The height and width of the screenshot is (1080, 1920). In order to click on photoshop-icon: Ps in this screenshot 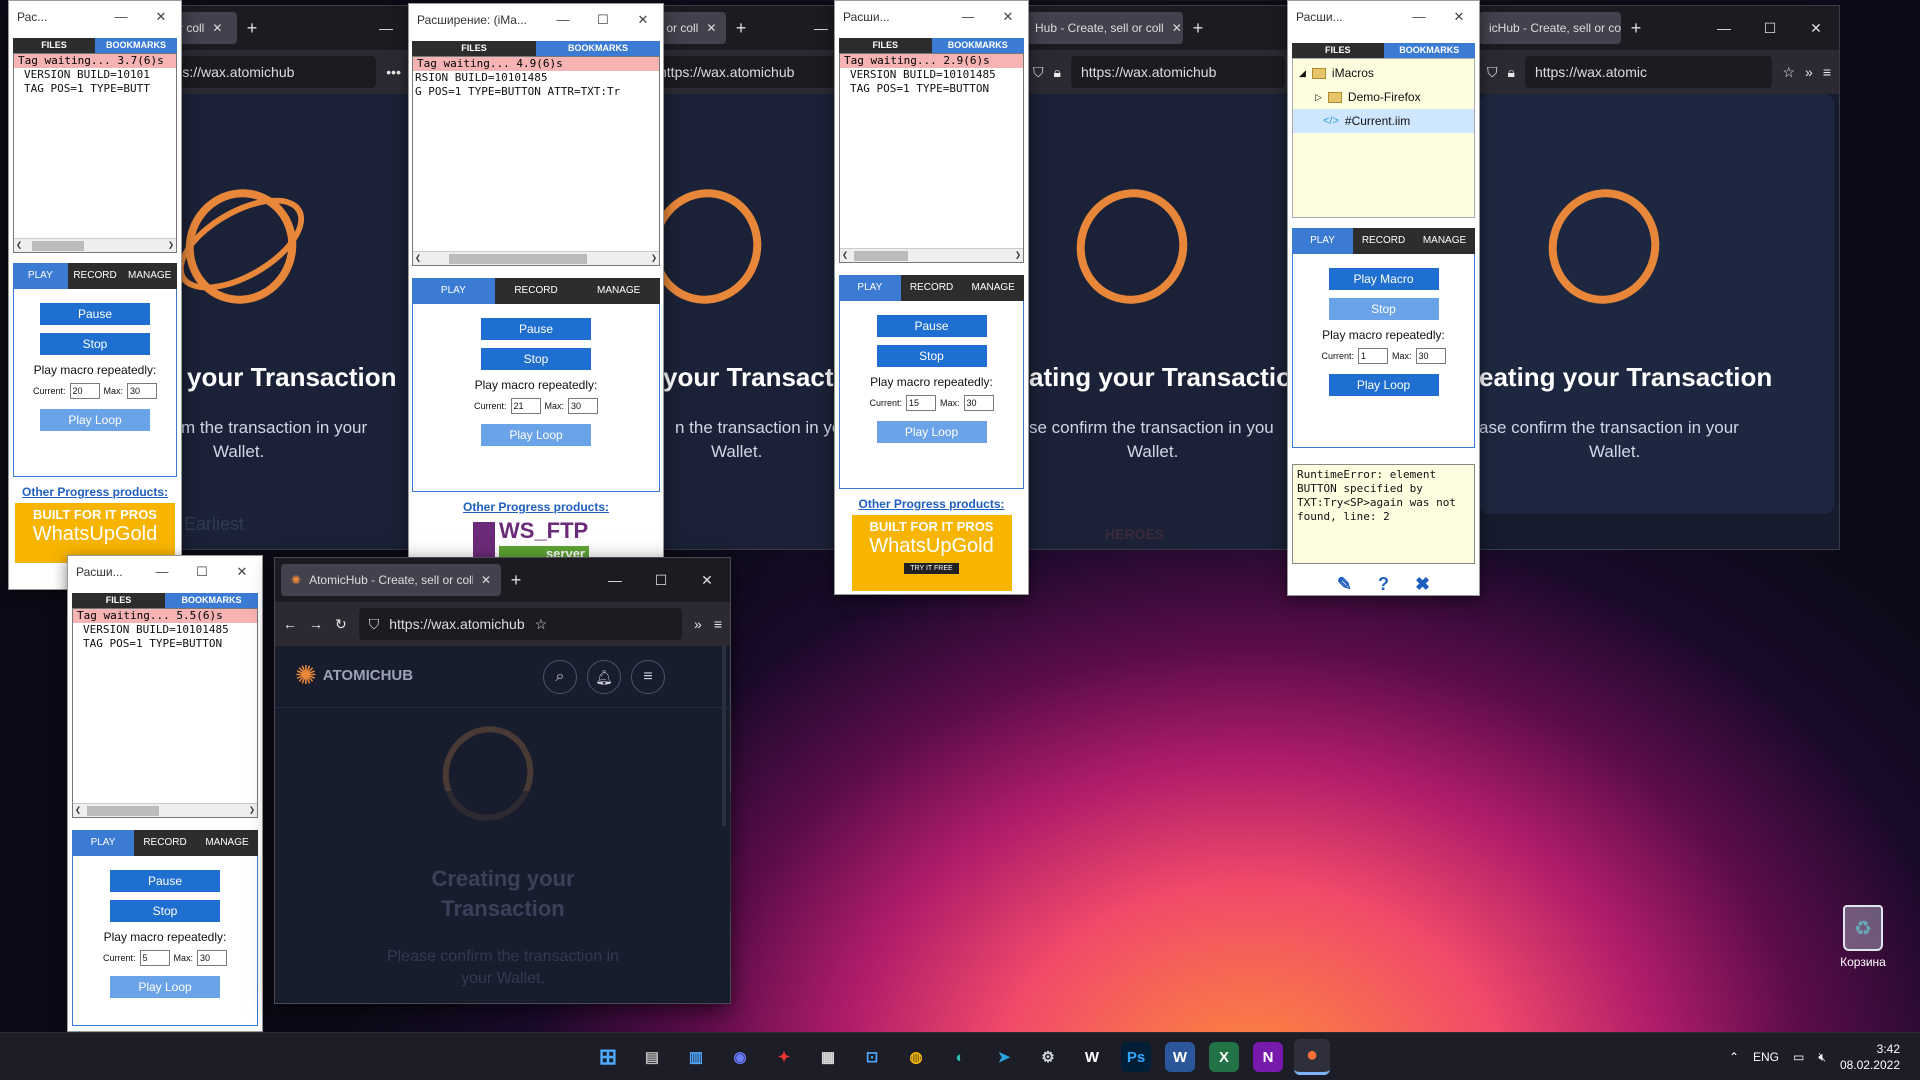, I will do `click(1136, 1057)`.